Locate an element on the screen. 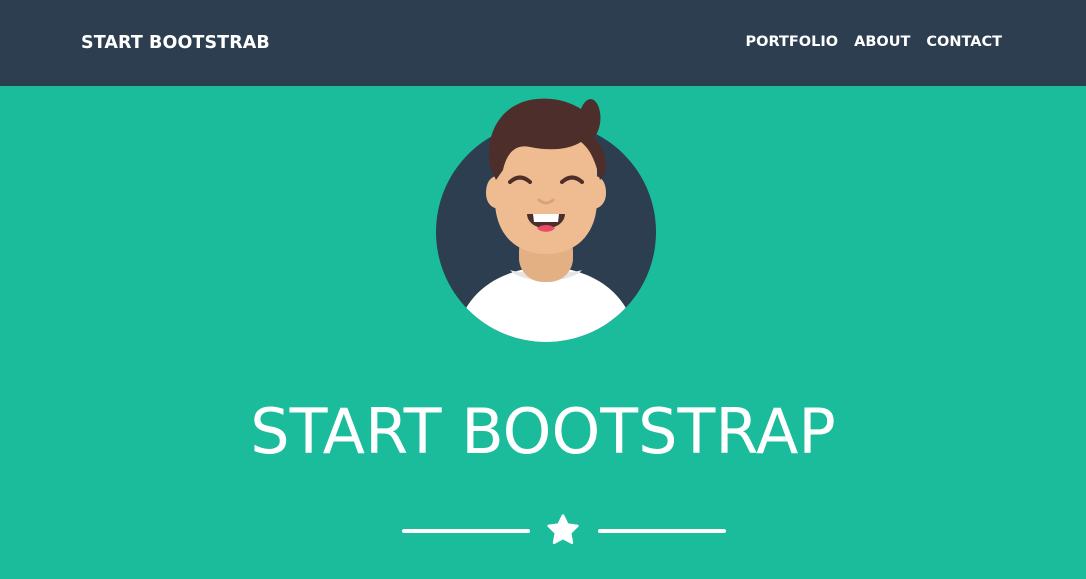  teeth is located at coordinates (546, 218).